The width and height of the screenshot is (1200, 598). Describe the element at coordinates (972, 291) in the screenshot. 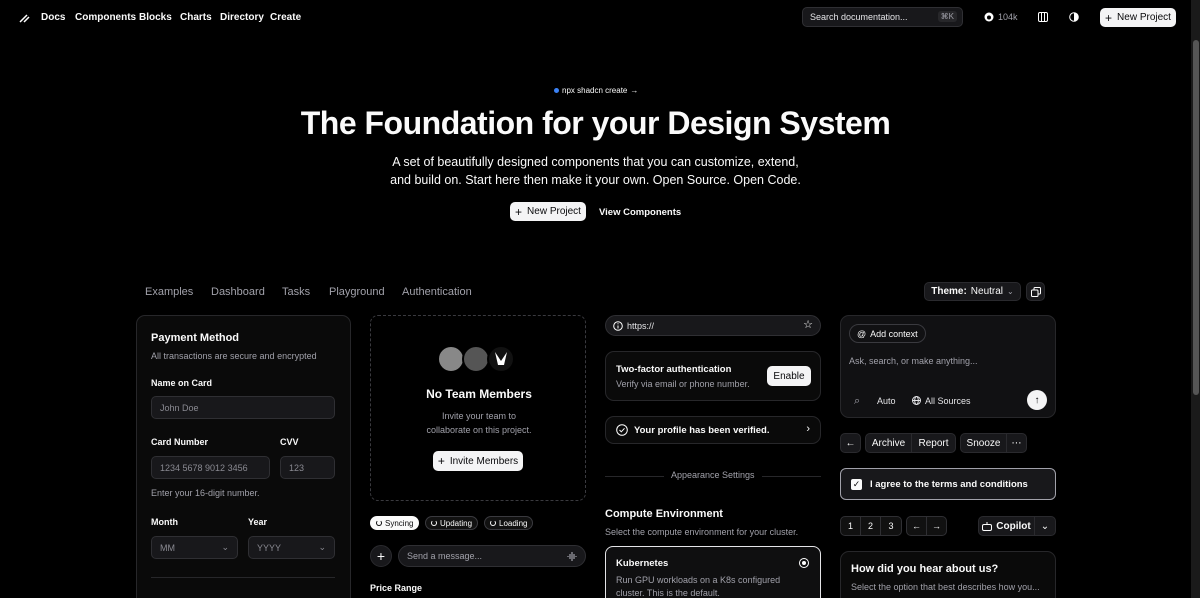

I see `theme-select: Theme: Neutral ⌄` at that location.